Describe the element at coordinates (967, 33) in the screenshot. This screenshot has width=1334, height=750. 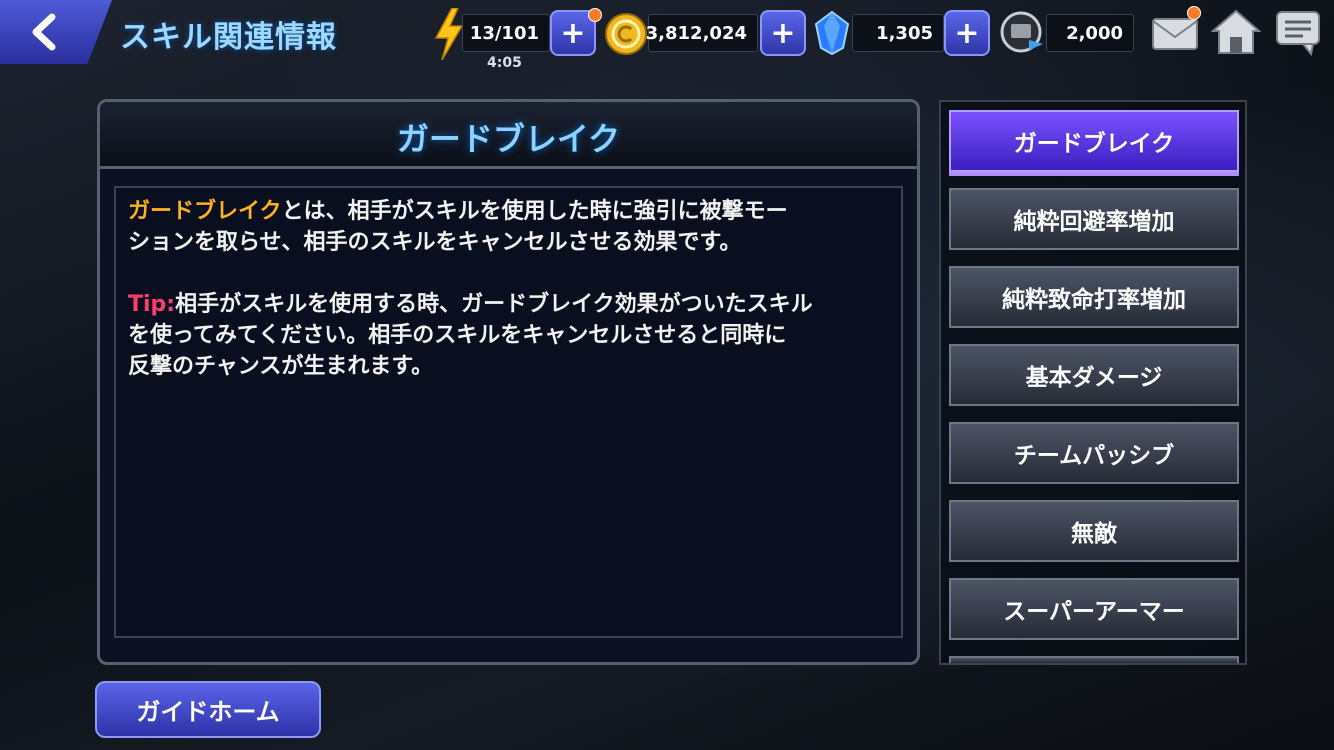
I see `add-crystal-button: +` at that location.